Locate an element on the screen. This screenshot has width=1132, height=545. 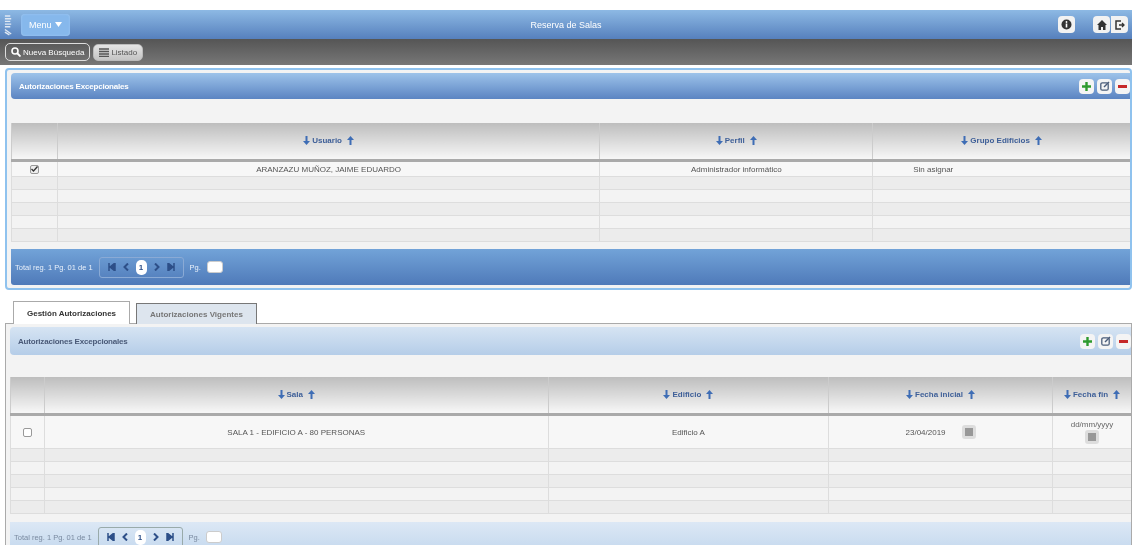
column-header: Fecha fin is located at coordinates (1091, 396).